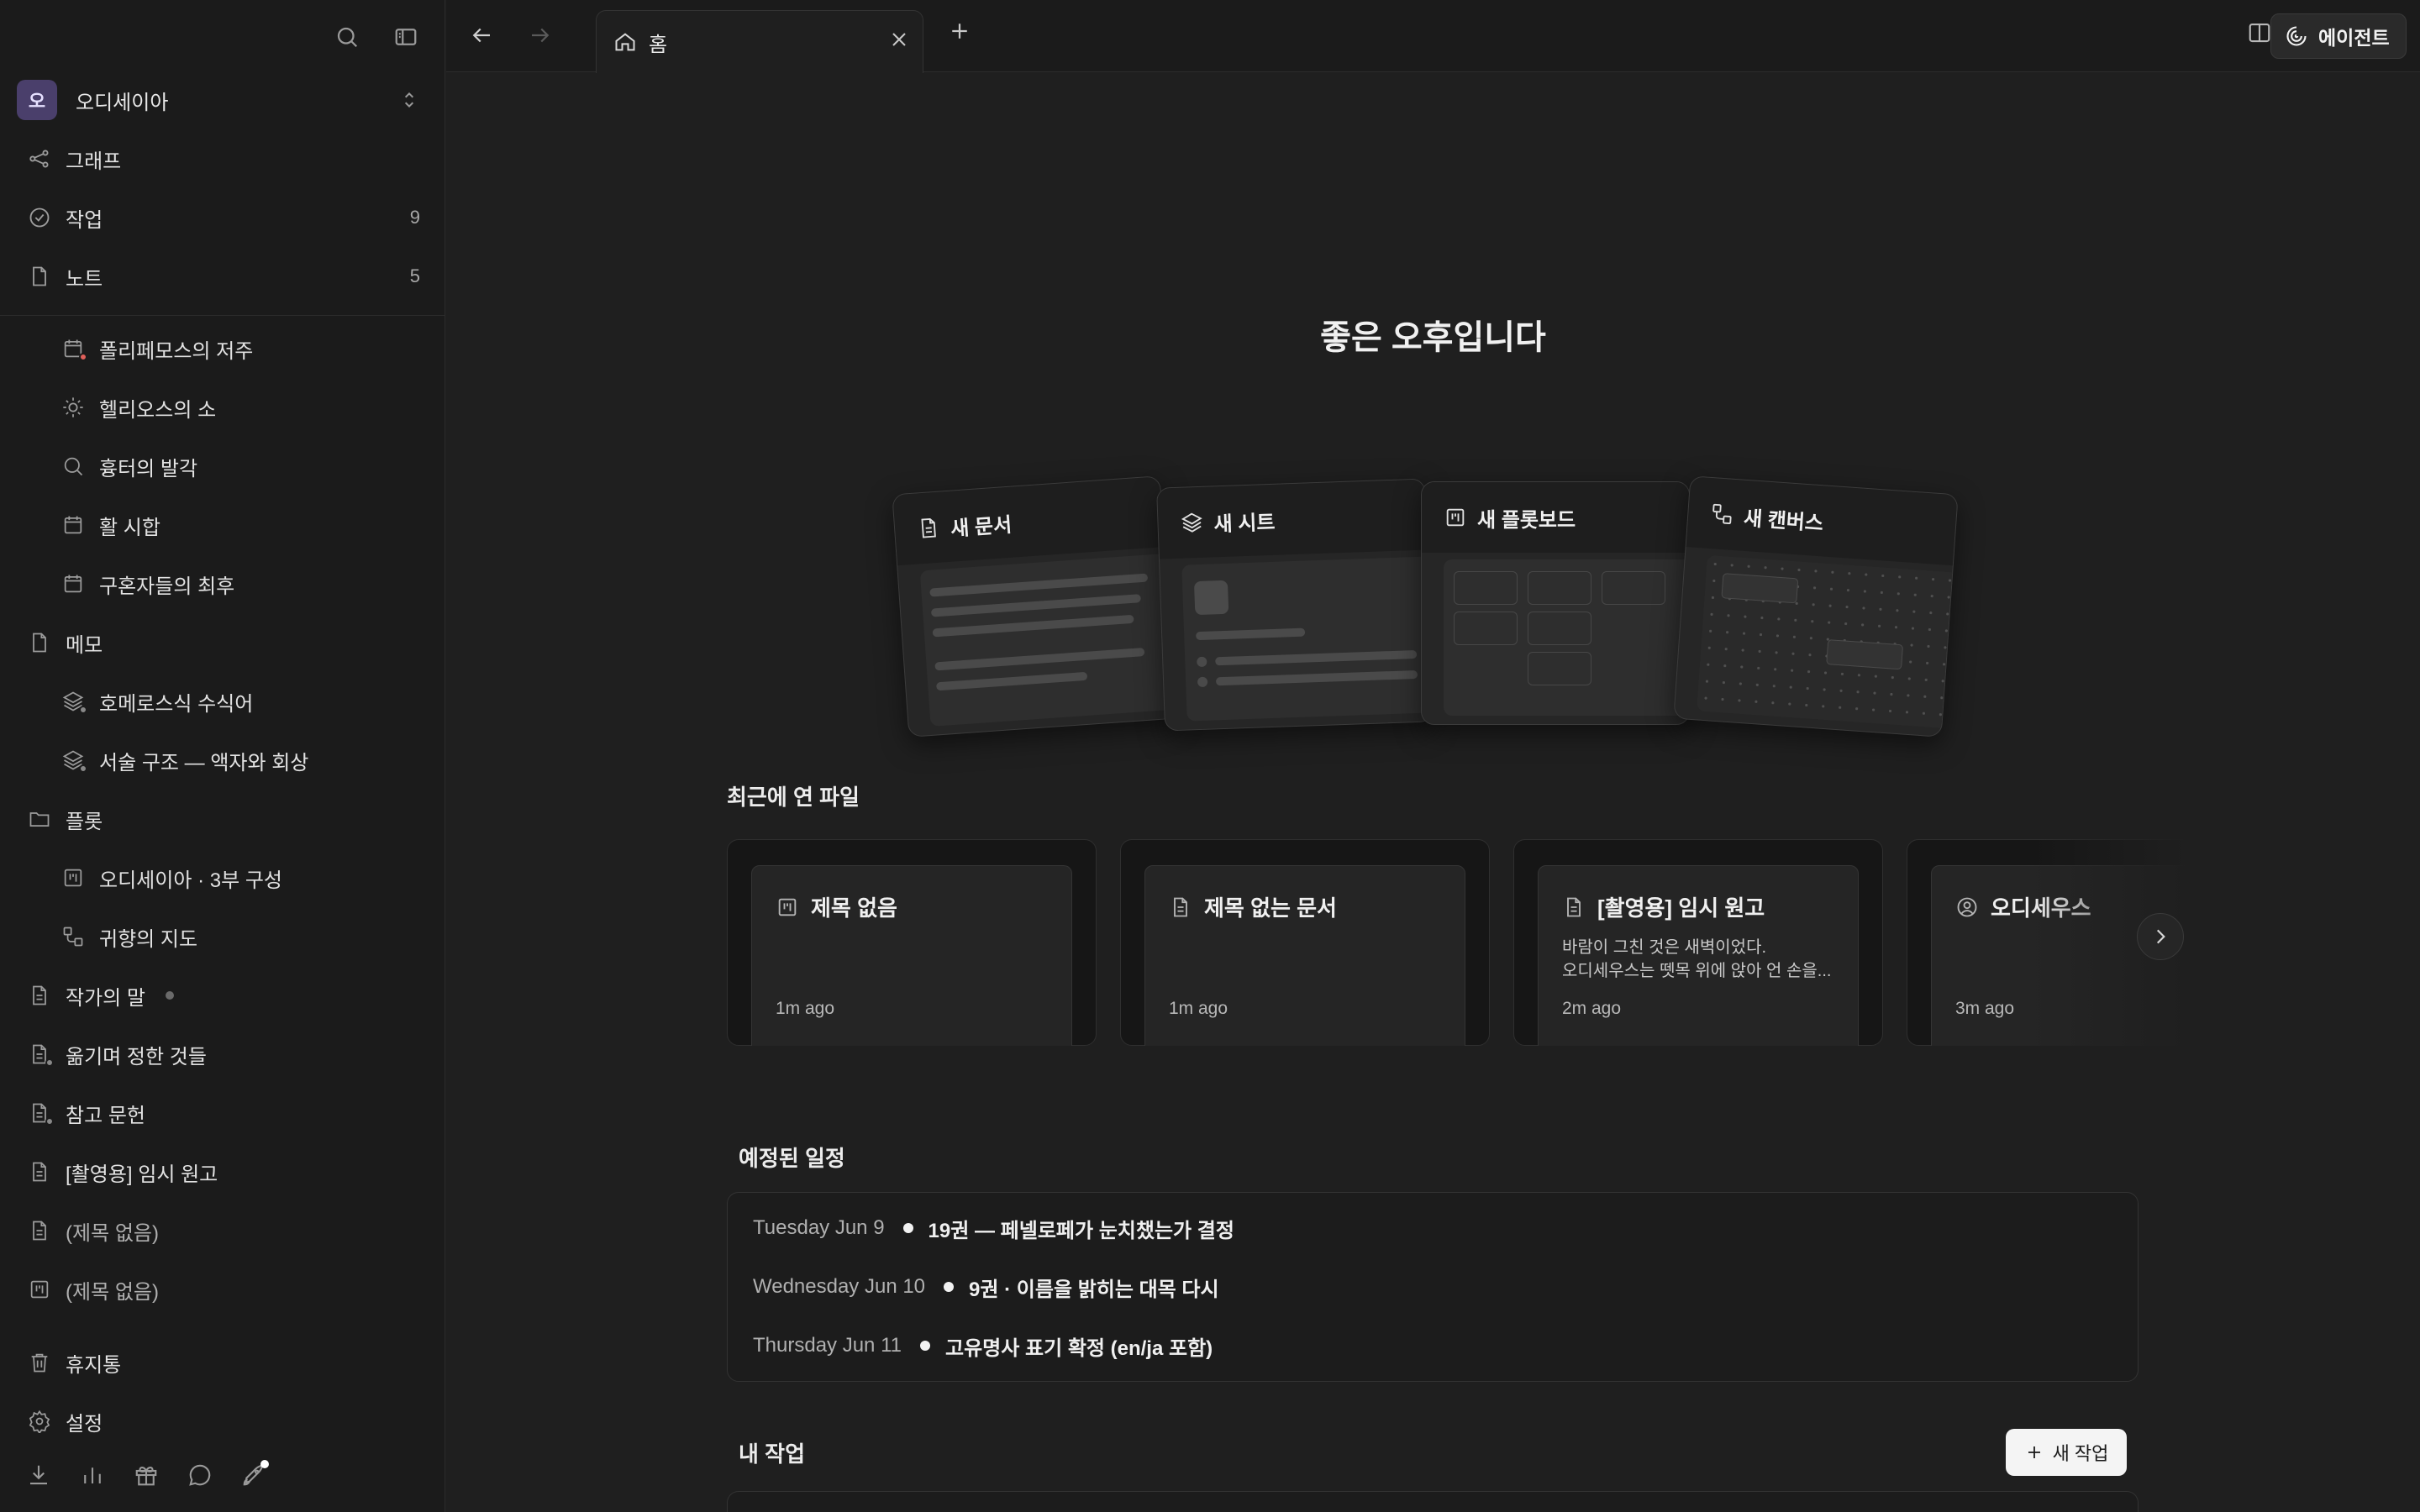 The height and width of the screenshot is (1512, 2420). What do you see at coordinates (1592, 1008) in the screenshot?
I see `recent-file-time: 2m ago` at bounding box center [1592, 1008].